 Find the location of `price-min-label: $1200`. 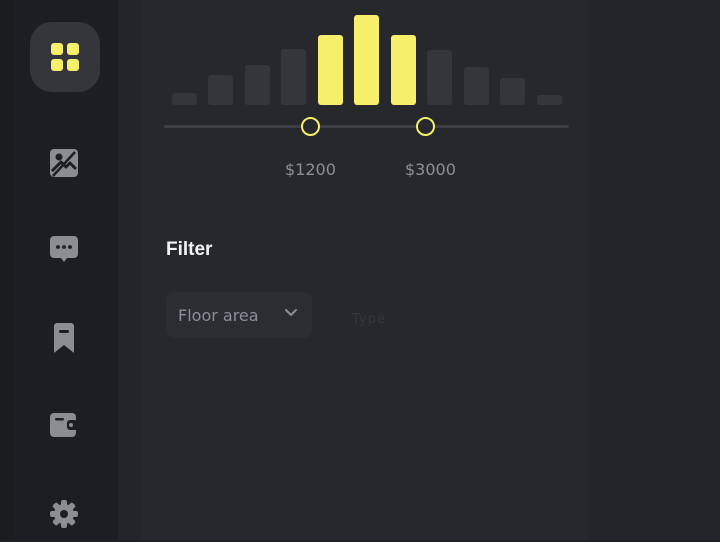

price-min-label: $1200 is located at coordinates (310, 169).